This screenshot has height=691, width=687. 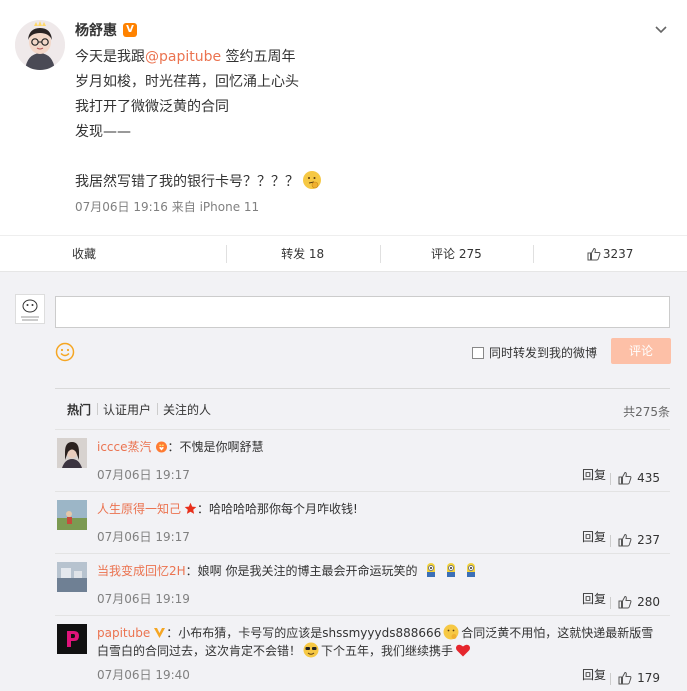 What do you see at coordinates (30, 309) in the screenshot?
I see `my-avatar` at bounding box center [30, 309].